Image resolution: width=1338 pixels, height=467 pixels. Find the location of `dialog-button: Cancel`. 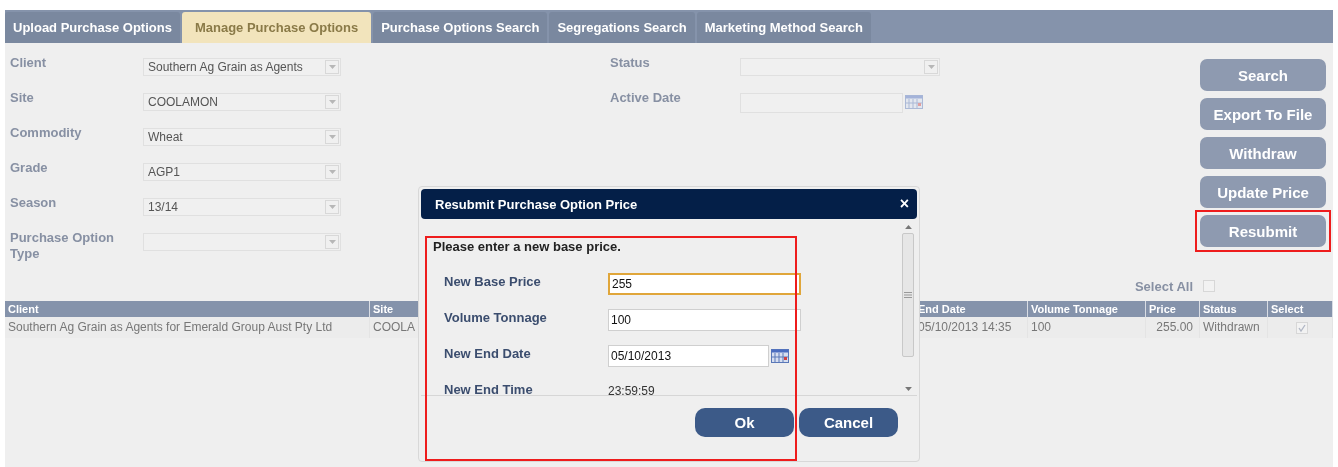

dialog-button: Cancel is located at coordinates (848, 422).